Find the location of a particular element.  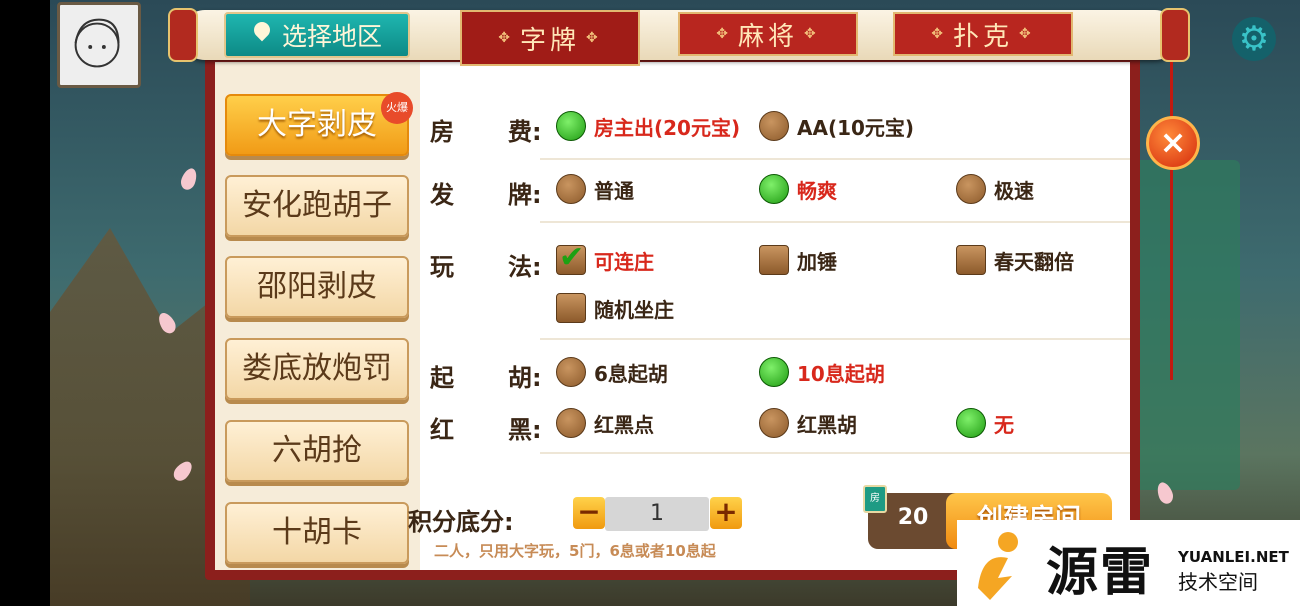

hu-option-10: 10息起胡 is located at coordinates (822, 372).